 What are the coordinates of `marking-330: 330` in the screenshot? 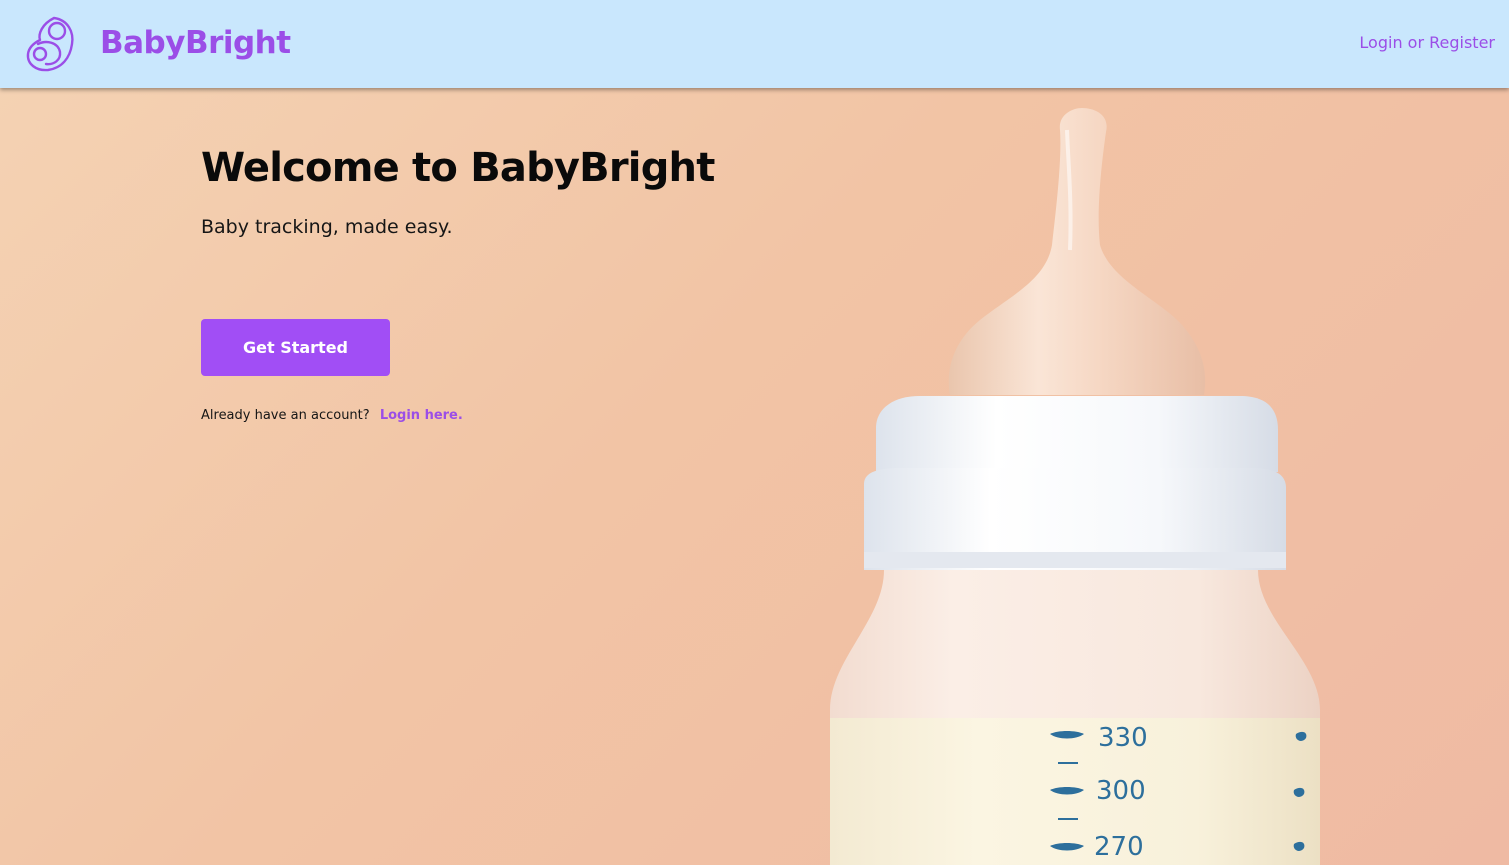 It's located at (1123, 738).